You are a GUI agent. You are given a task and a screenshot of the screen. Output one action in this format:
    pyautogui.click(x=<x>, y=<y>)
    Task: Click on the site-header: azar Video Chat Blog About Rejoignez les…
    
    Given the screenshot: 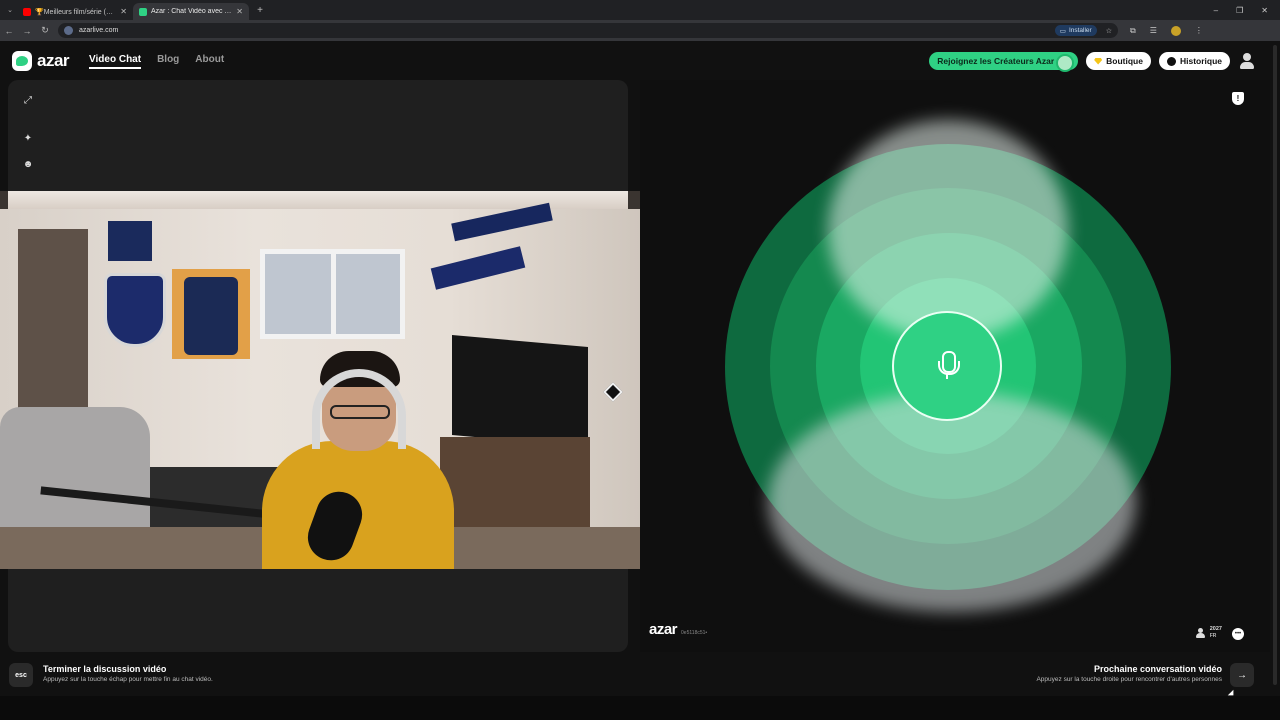 What is the action you would take?
    pyautogui.click(x=635, y=61)
    